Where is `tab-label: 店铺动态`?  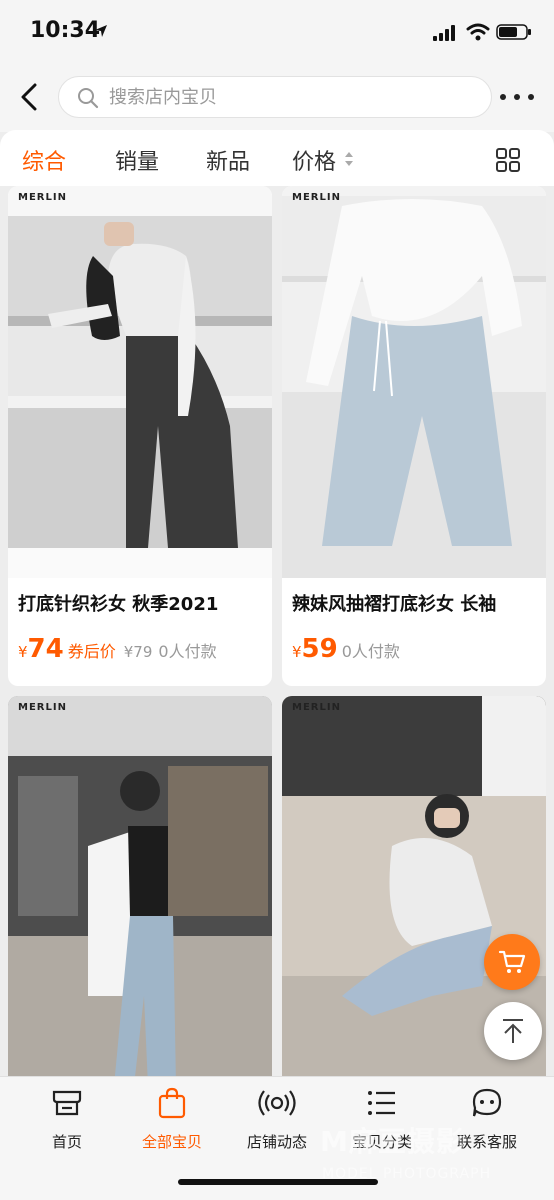
tab-label: 店铺动态 is located at coordinates (276, 1142).